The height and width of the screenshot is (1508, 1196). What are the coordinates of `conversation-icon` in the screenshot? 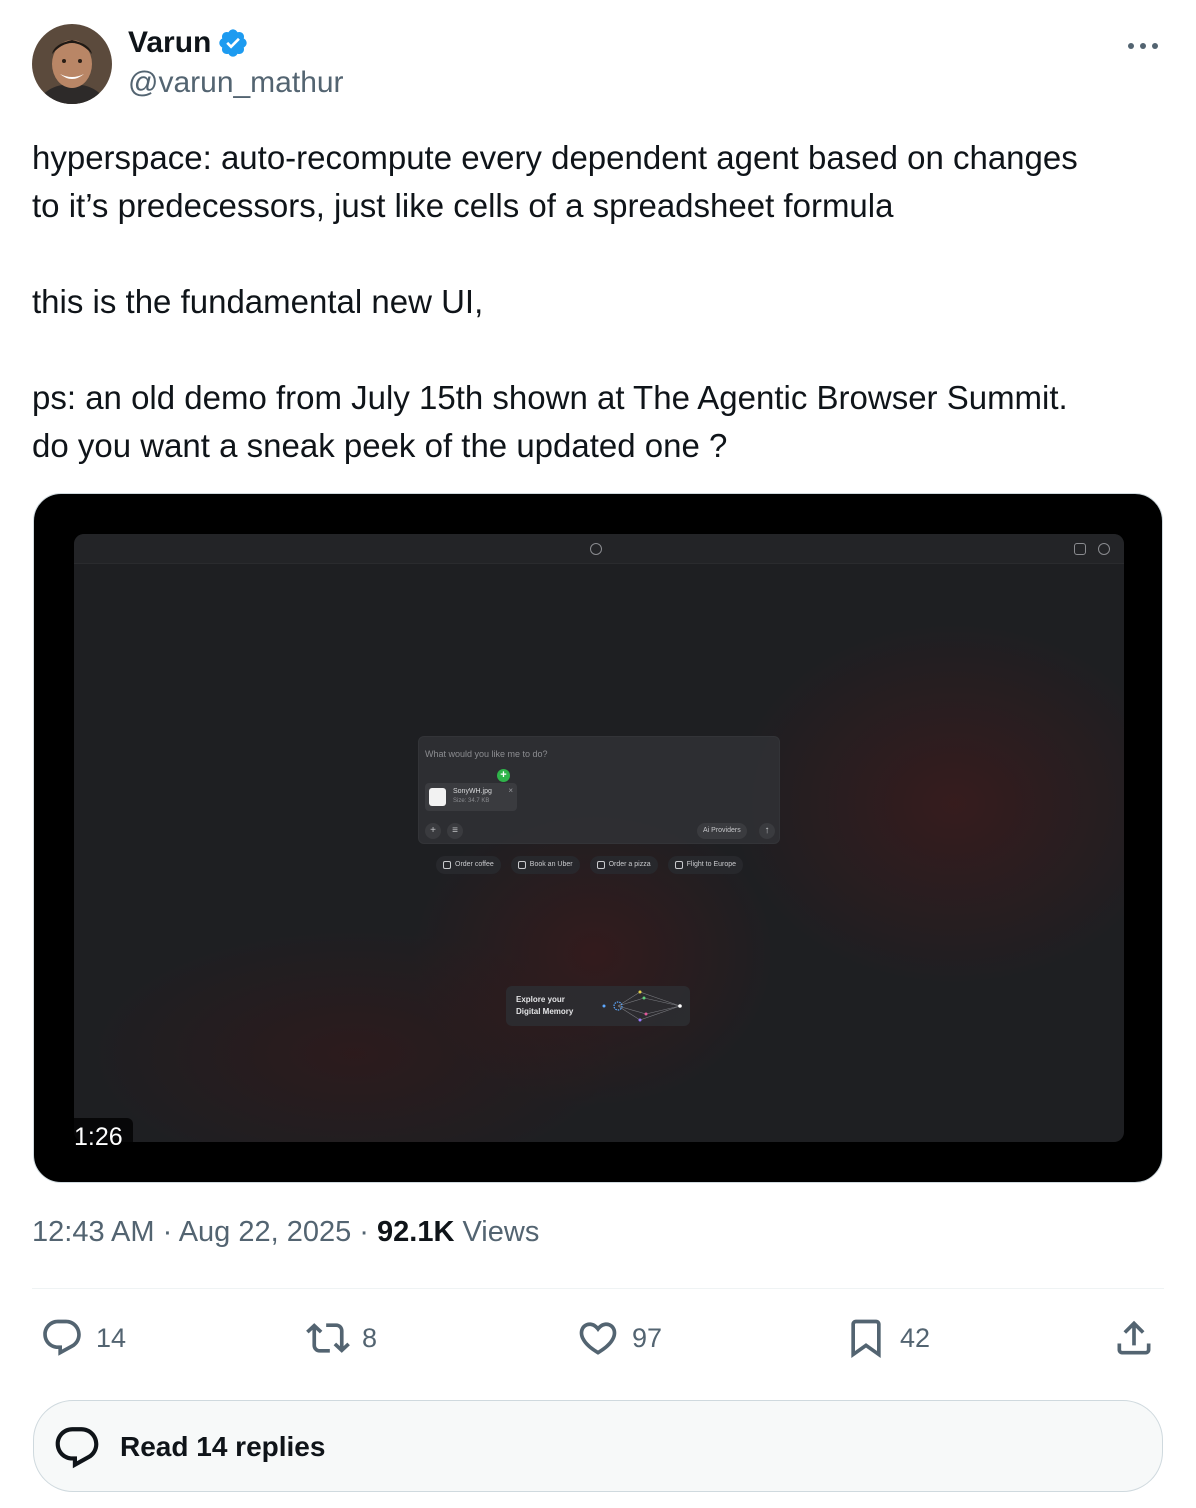 It's located at (77, 1448).